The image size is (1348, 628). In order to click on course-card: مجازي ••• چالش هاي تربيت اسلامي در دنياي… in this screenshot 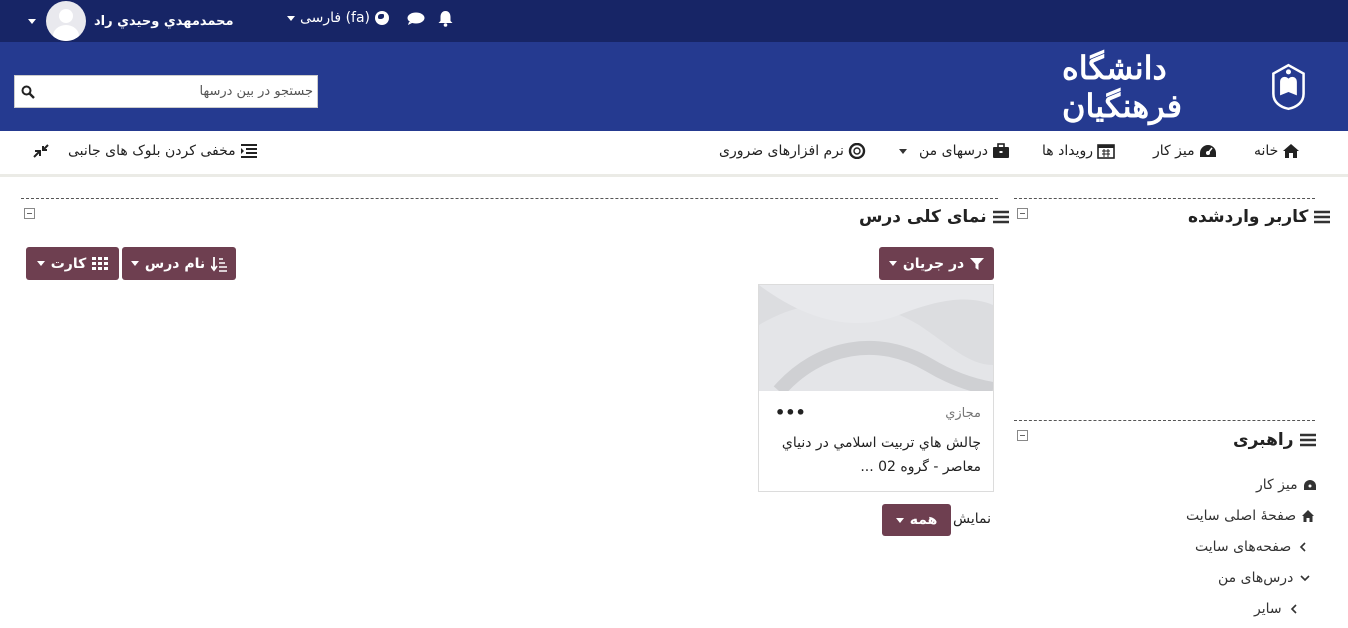, I will do `click(876, 388)`.